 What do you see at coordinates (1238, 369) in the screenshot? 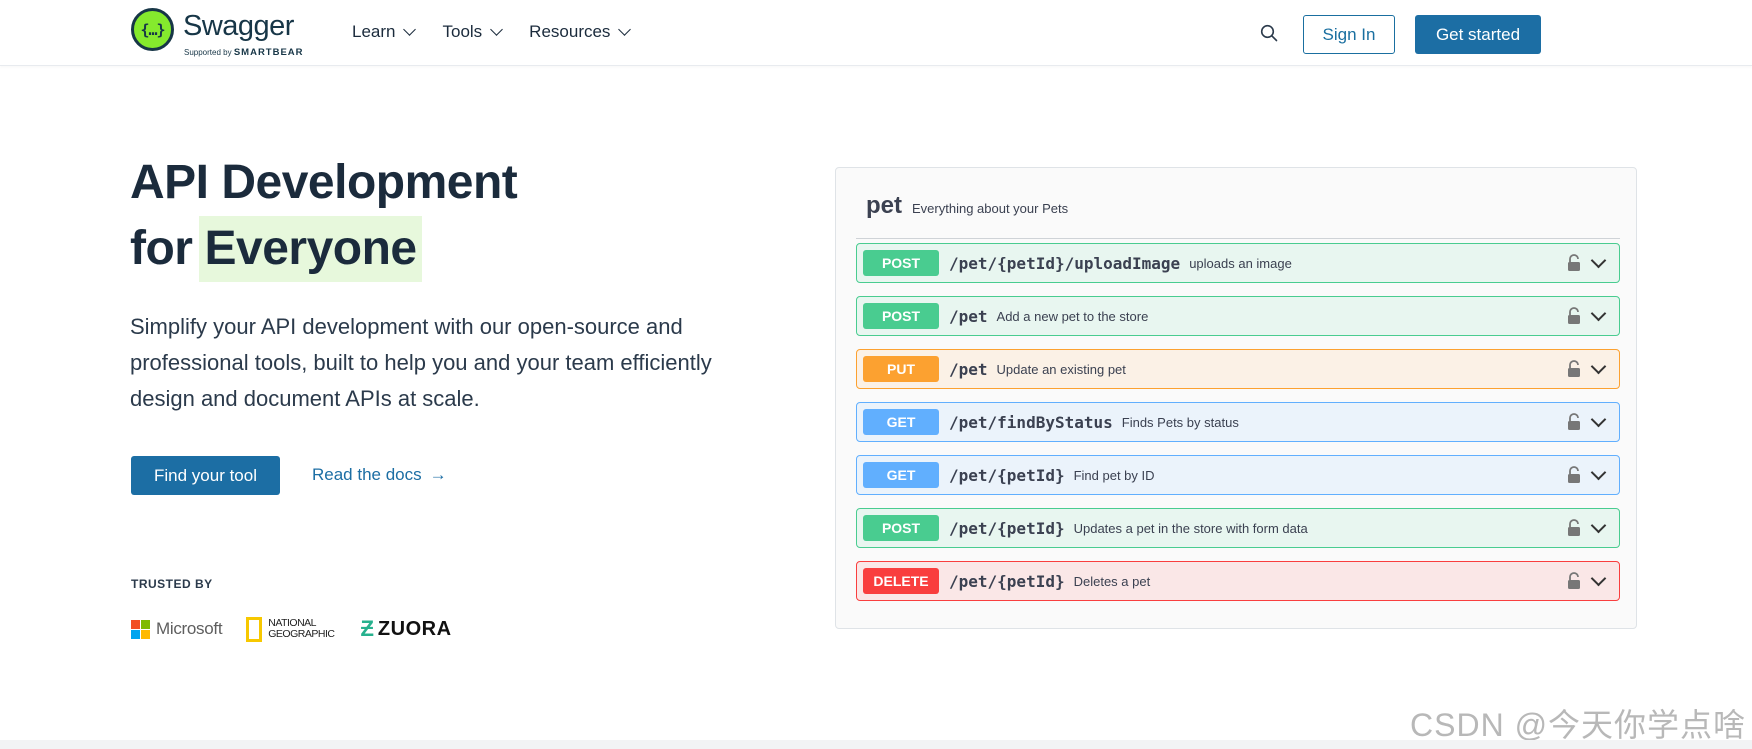
I see `operation-row: PUT /pet Update an existing pet` at bounding box center [1238, 369].